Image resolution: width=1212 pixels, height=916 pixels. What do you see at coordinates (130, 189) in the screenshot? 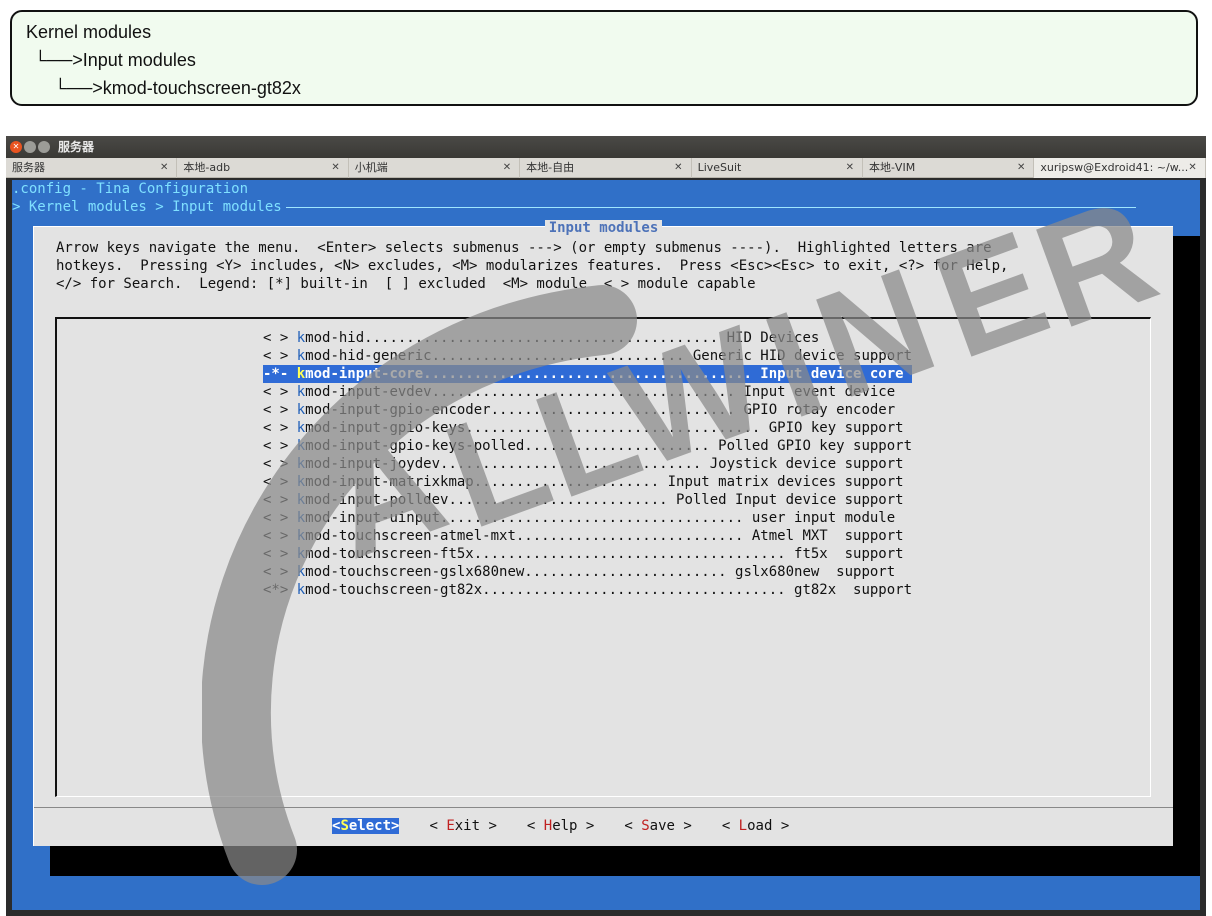
I see `config-title: .config - Tina Configuration` at bounding box center [130, 189].